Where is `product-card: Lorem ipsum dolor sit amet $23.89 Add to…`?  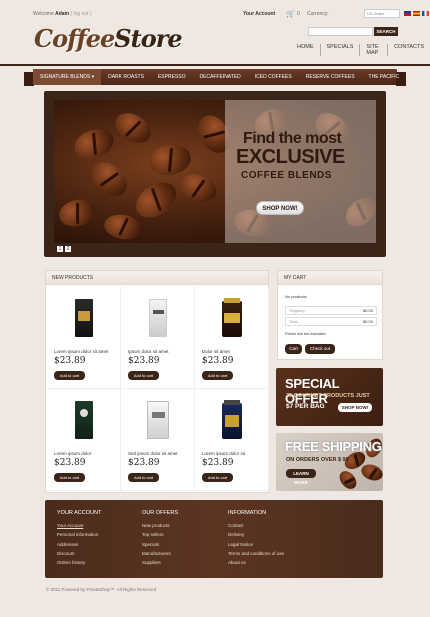
product-card: Lorem ipsum dolor sit amet $23.89 Add to… is located at coordinates (84, 338).